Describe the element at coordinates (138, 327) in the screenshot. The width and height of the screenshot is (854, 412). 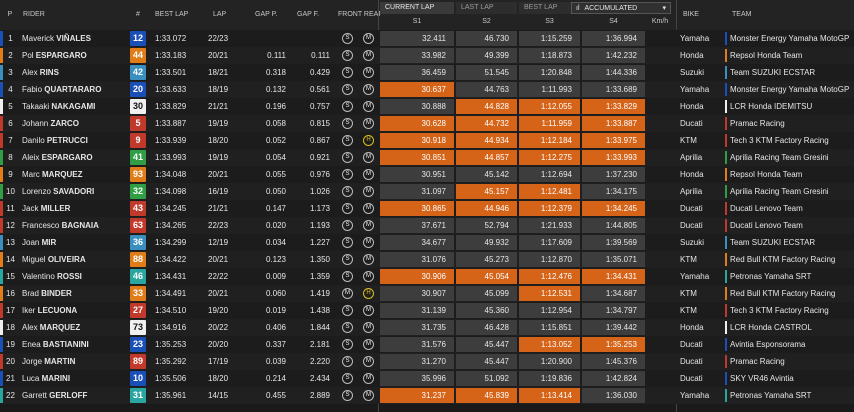
I see `rider-number-badge: 73` at that location.